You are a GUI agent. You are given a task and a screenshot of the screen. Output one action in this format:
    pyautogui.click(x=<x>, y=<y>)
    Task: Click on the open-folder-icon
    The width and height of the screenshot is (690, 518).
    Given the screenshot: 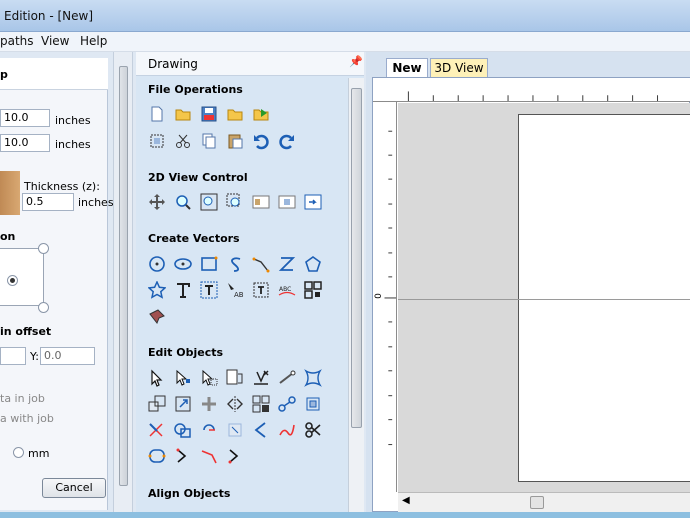 What is the action you would take?
    pyautogui.click(x=183, y=114)
    